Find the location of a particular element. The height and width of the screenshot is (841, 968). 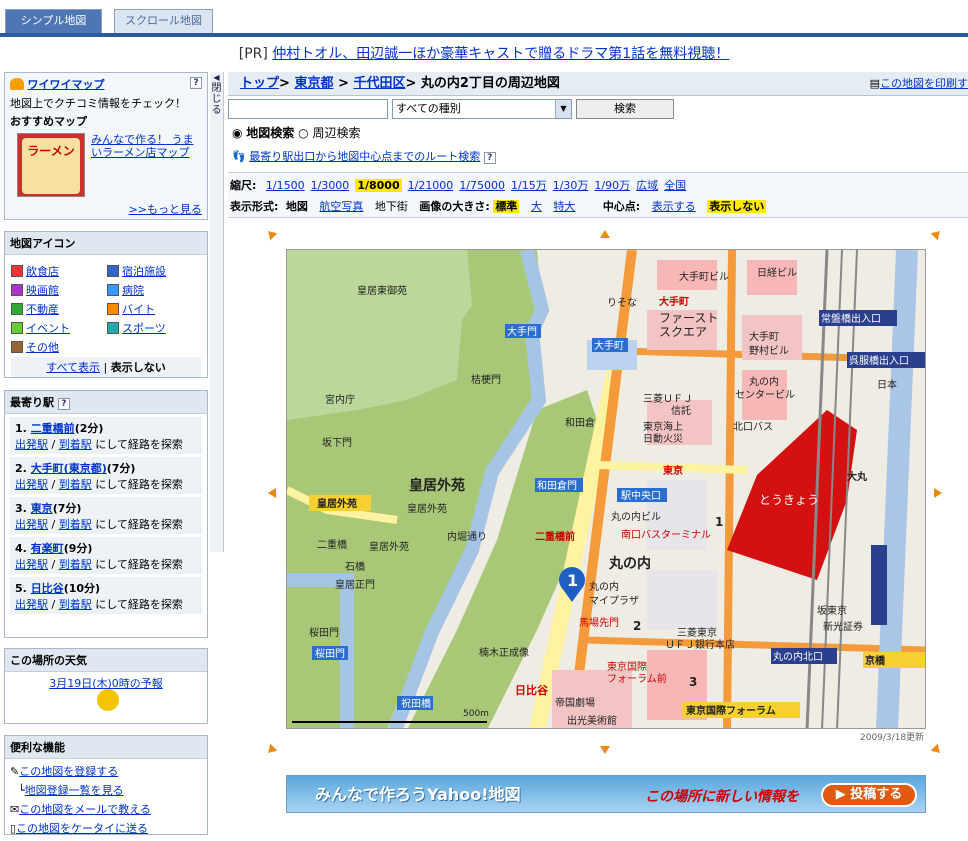

icon-item-hospital: 病院 is located at coordinates (125, 291).